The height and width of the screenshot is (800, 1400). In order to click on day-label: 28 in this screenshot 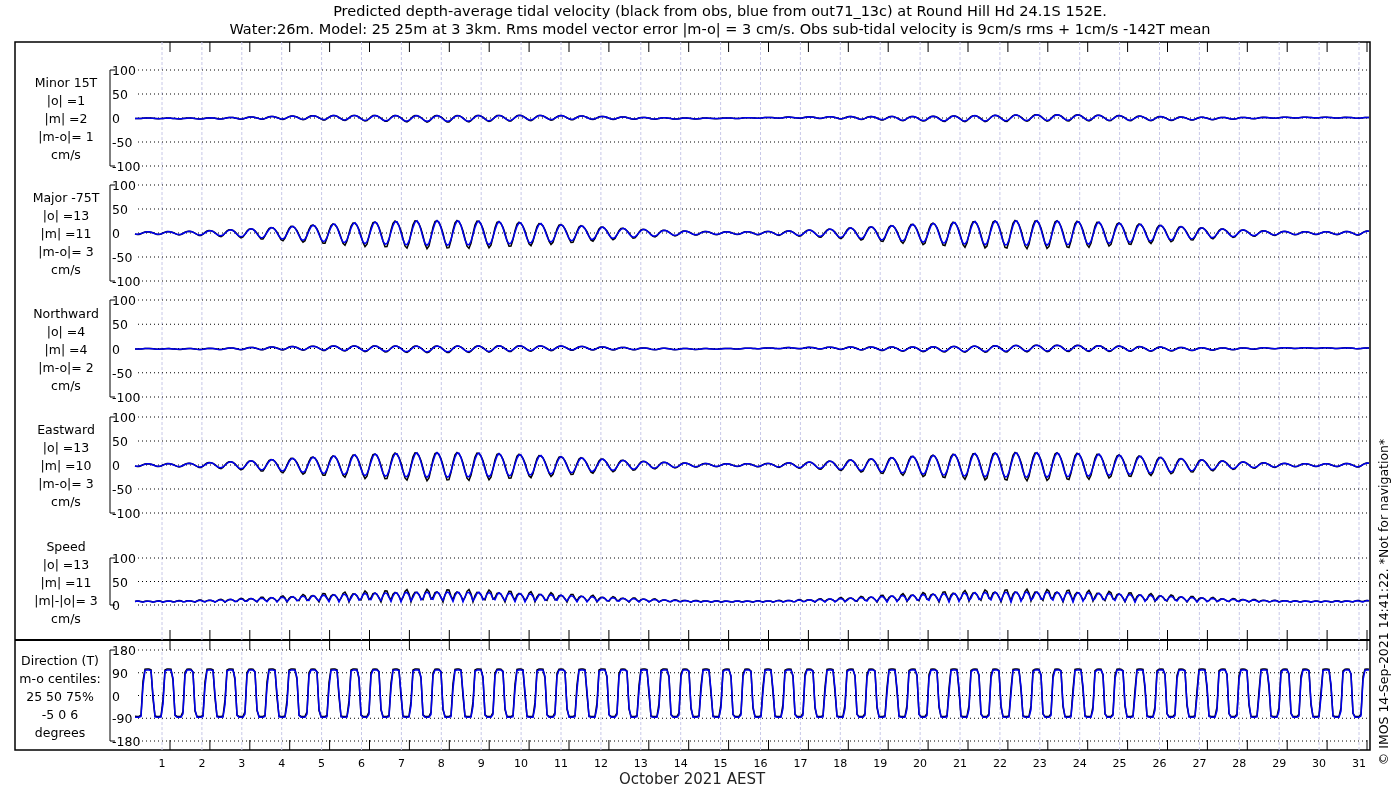, I will do `click(1239, 763)`.